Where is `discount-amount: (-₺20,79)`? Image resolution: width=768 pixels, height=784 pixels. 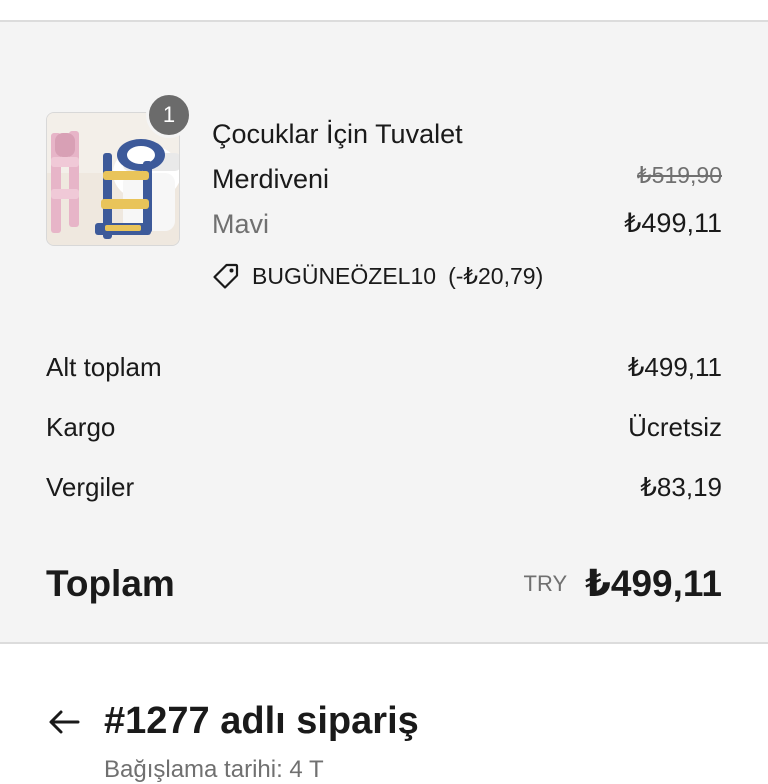 discount-amount: (-₺20,79) is located at coordinates (496, 275).